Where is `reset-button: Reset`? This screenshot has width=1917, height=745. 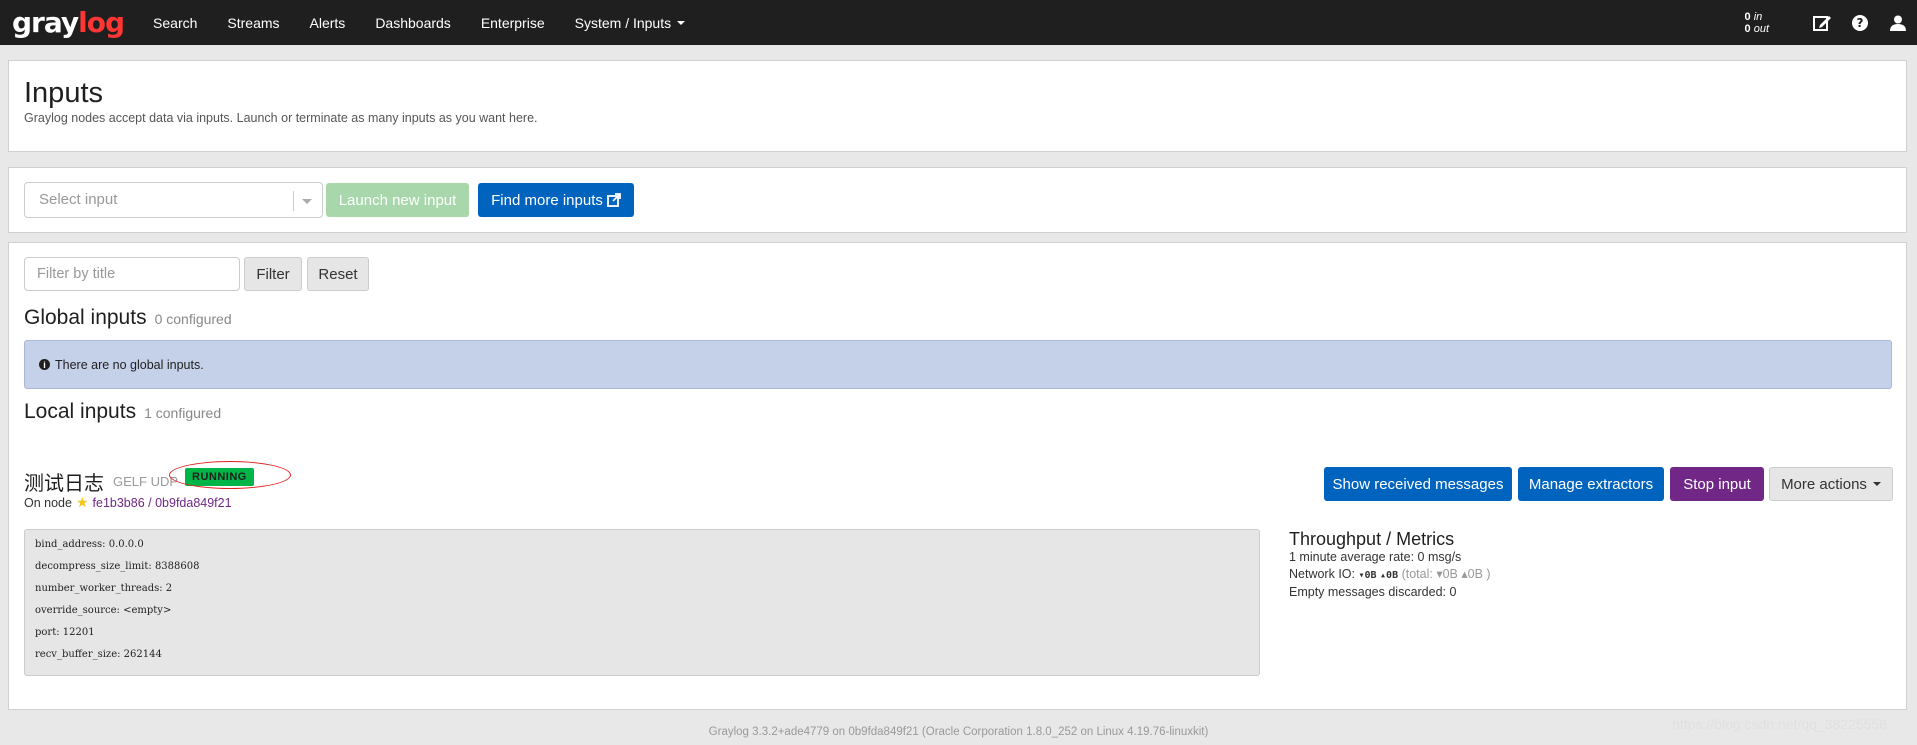
reset-button: Reset is located at coordinates (338, 274).